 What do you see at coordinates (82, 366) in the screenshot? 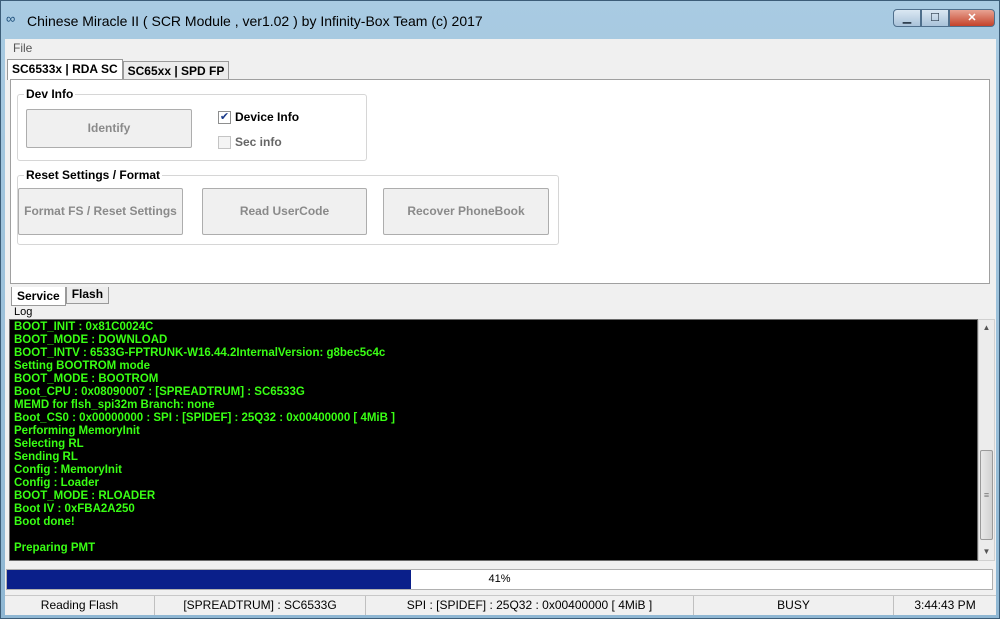
I see `log-line: Setting BOOTROM mode` at bounding box center [82, 366].